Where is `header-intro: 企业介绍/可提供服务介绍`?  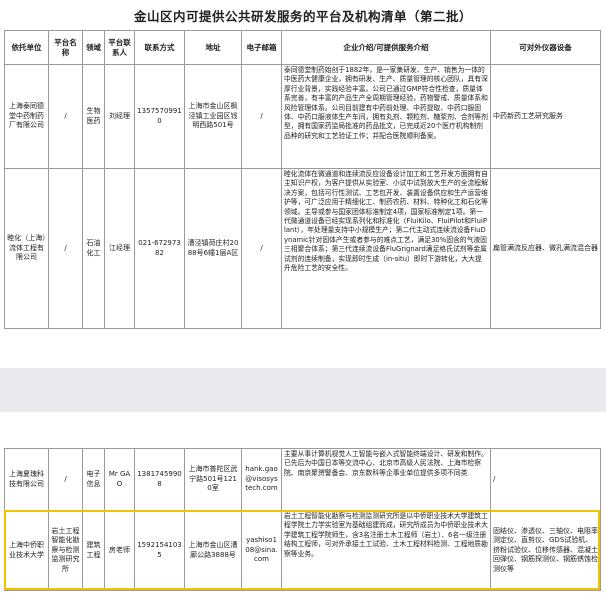 header-intro: 企业介绍/可提供服务介绍 is located at coordinates (386, 47).